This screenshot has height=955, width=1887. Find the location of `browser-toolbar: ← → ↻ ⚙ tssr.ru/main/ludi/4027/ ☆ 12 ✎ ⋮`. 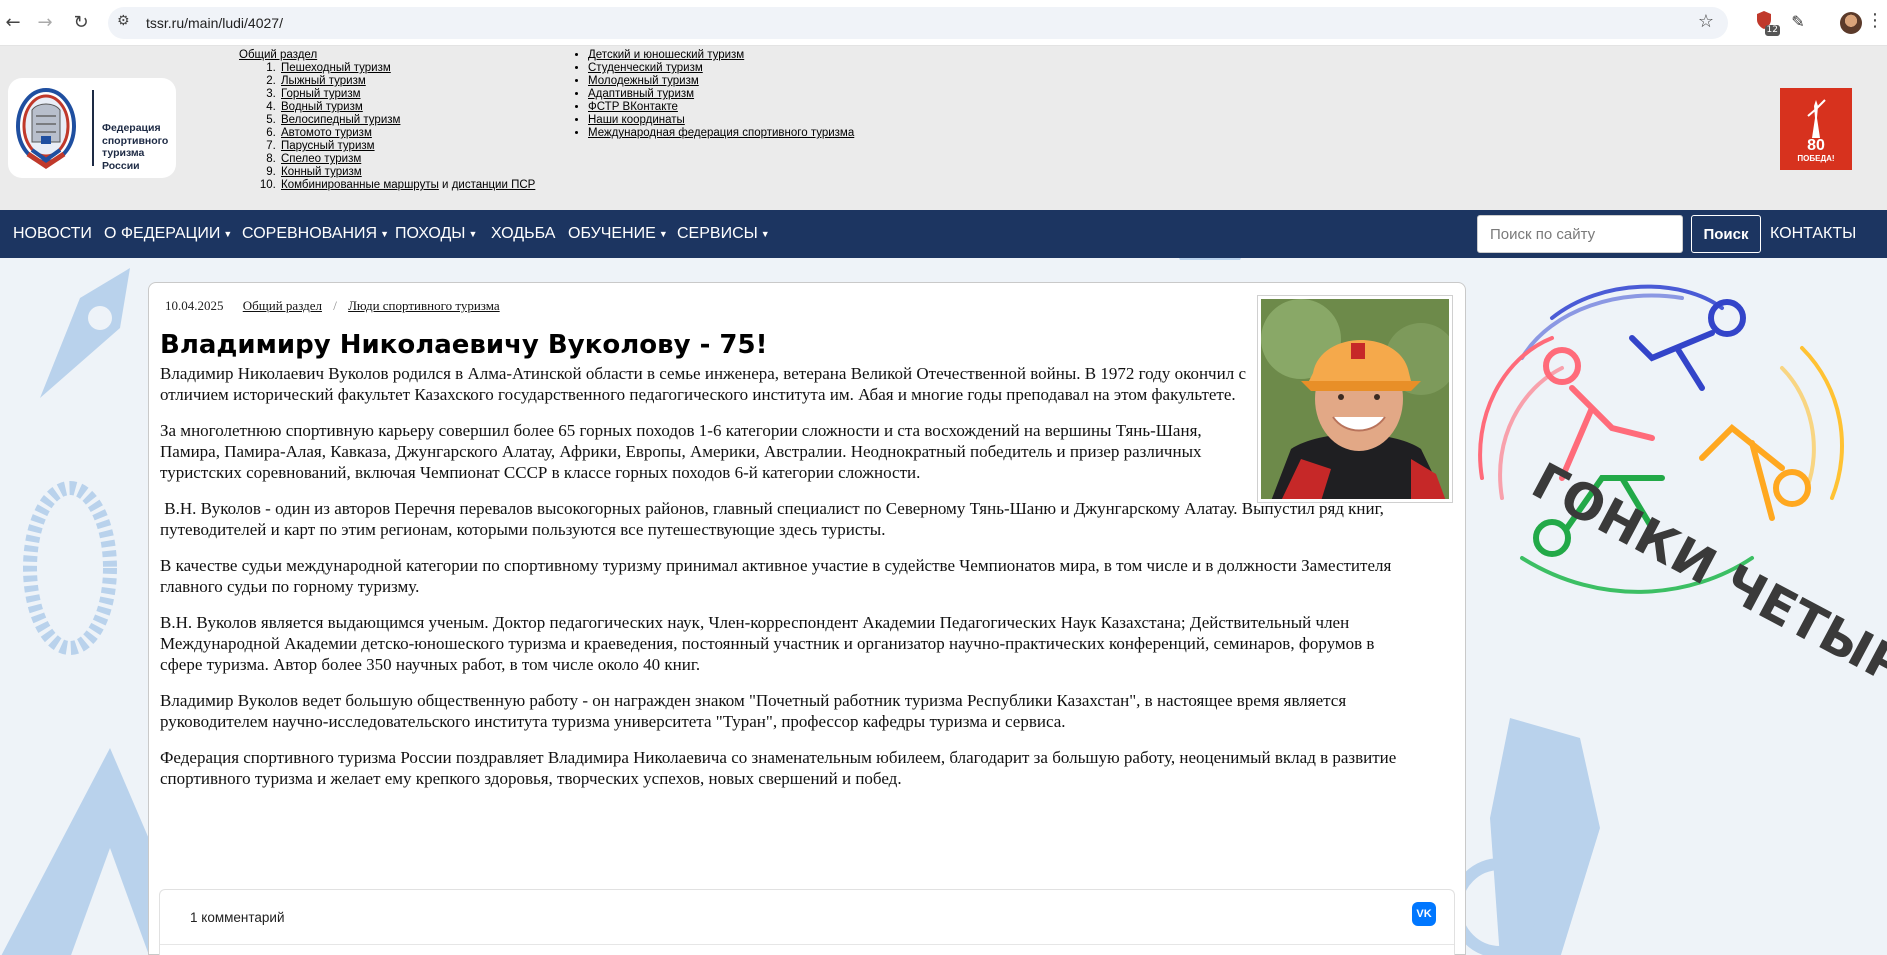

browser-toolbar: ← → ↻ ⚙ tssr.ru/main/ludi/4027/ ☆ 12 ✎ ⋮ is located at coordinates (943, 23).